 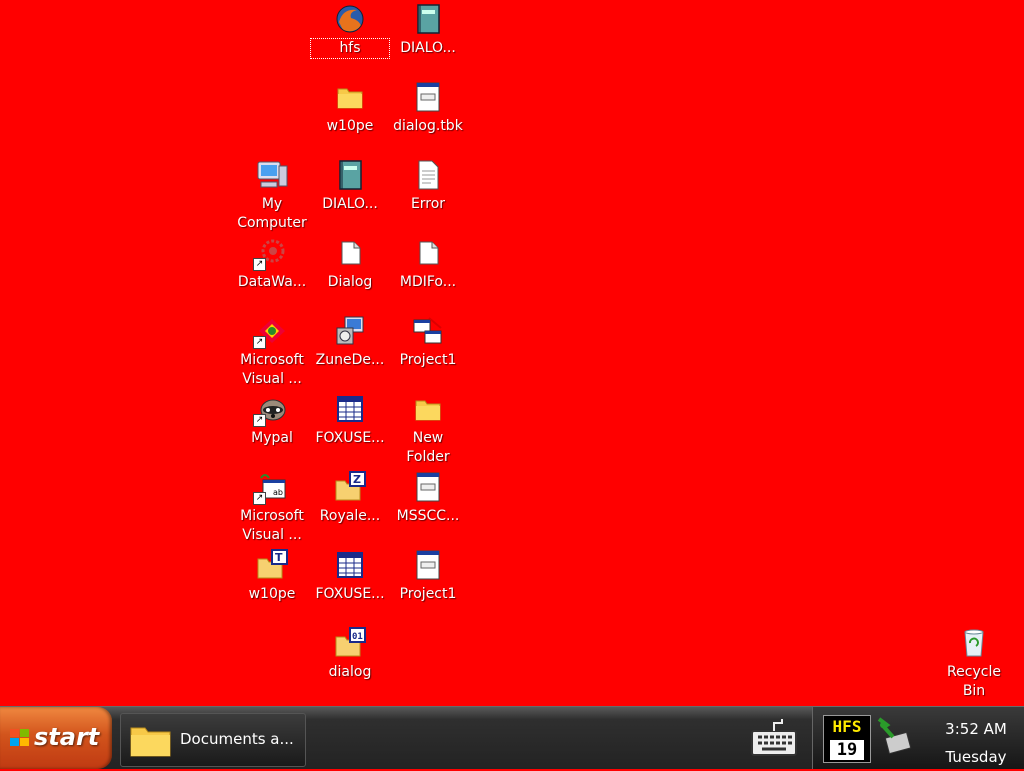 I want to click on svg-text: Z, so click(x=357, y=479).